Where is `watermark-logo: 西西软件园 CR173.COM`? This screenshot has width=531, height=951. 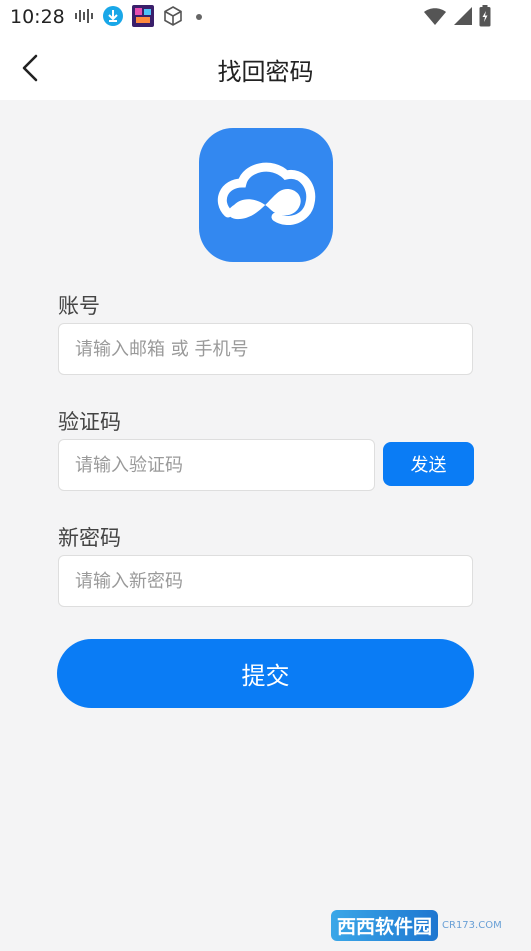
watermark-logo: 西西软件园 CR173.COM is located at coordinates (421, 925).